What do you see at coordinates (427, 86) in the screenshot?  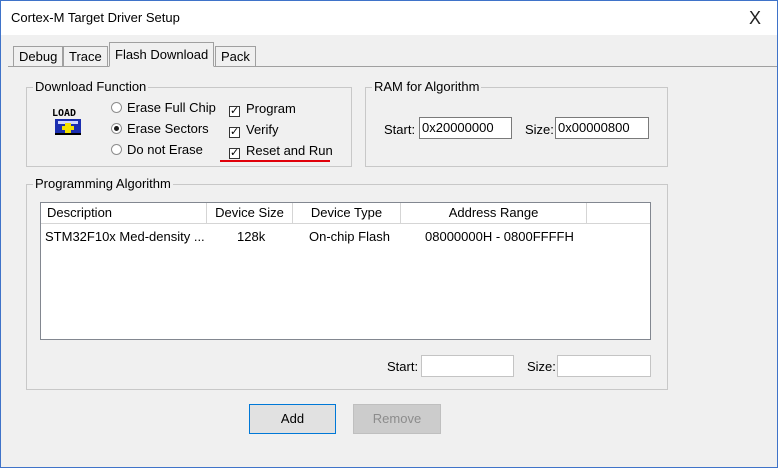 I see `ram-title: RAM for Algorithm` at bounding box center [427, 86].